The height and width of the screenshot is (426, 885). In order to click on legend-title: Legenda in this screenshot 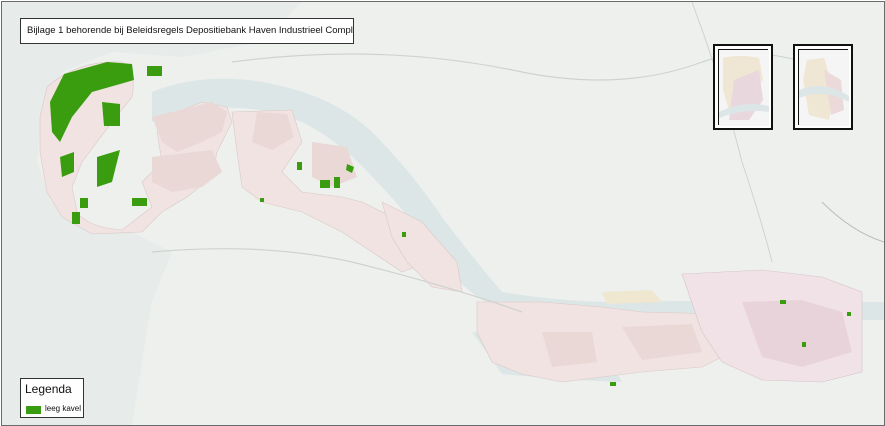, I will do `click(48, 389)`.